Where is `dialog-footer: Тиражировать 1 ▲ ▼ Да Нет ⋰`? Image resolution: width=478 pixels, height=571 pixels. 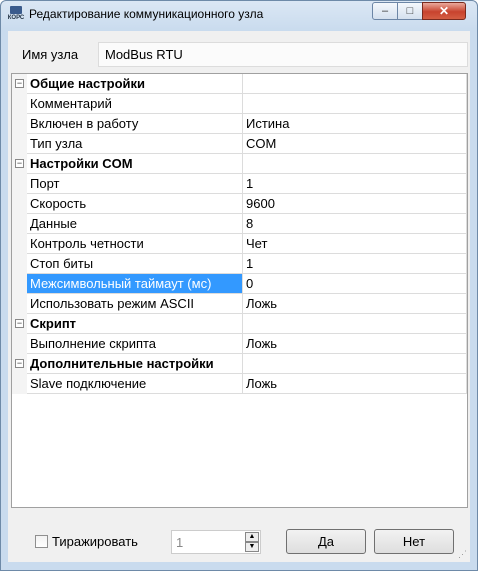
dialog-footer: Тиражировать 1 ▲ ▼ Да Нет ⋰ is located at coordinates (239, 541).